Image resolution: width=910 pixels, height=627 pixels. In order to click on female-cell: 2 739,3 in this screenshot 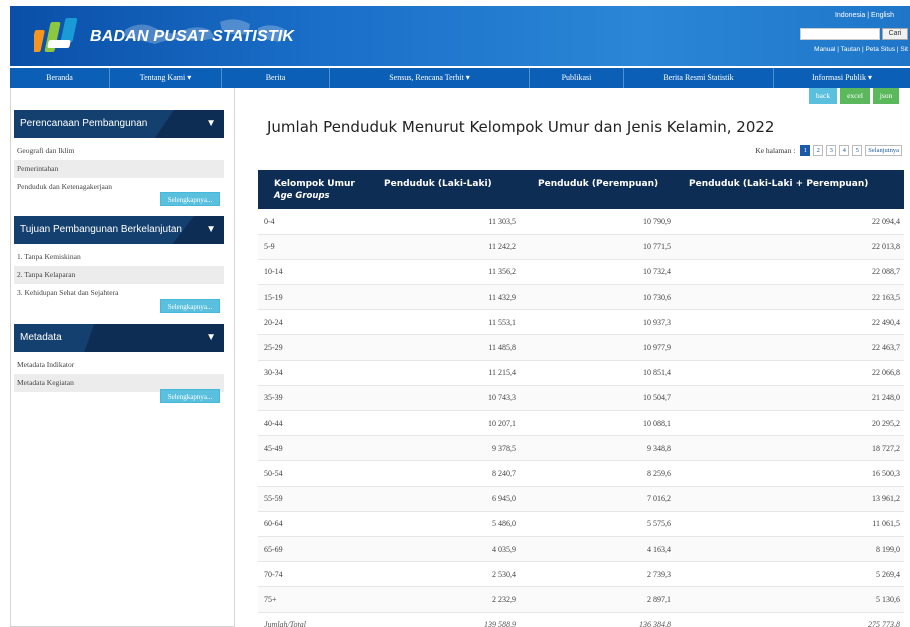, I will do `click(597, 574)`.